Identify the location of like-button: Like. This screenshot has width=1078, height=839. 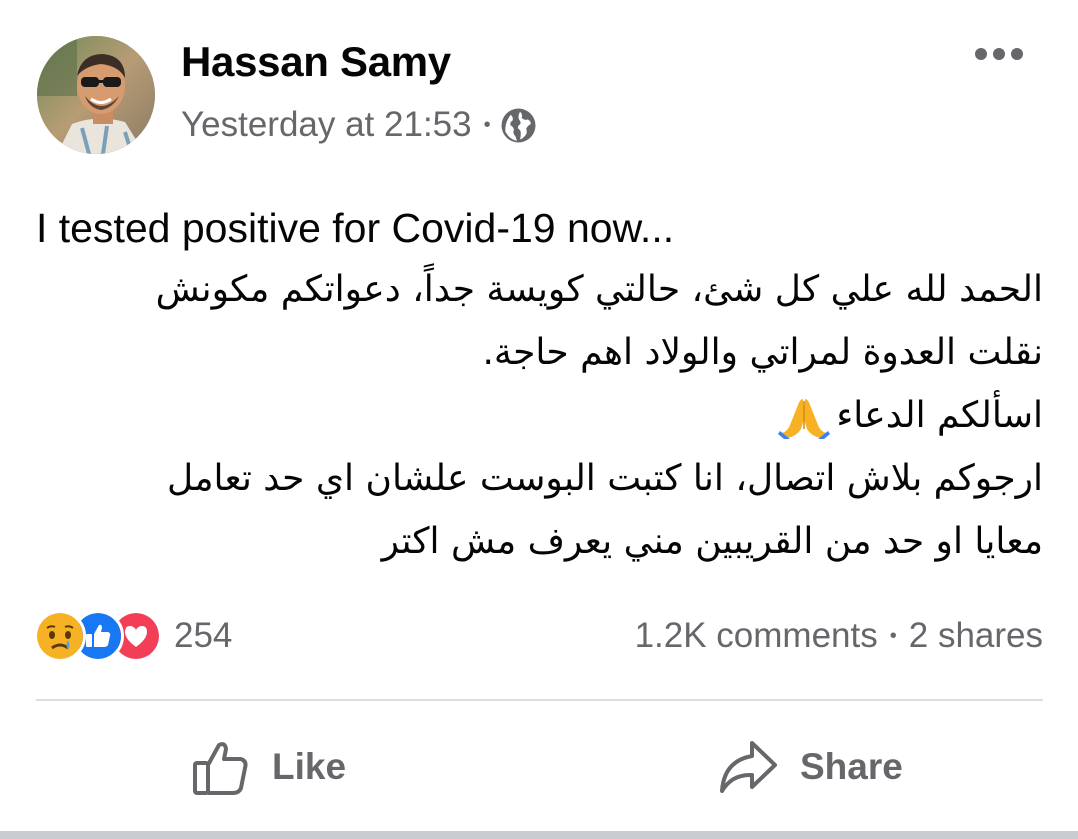
(269, 767).